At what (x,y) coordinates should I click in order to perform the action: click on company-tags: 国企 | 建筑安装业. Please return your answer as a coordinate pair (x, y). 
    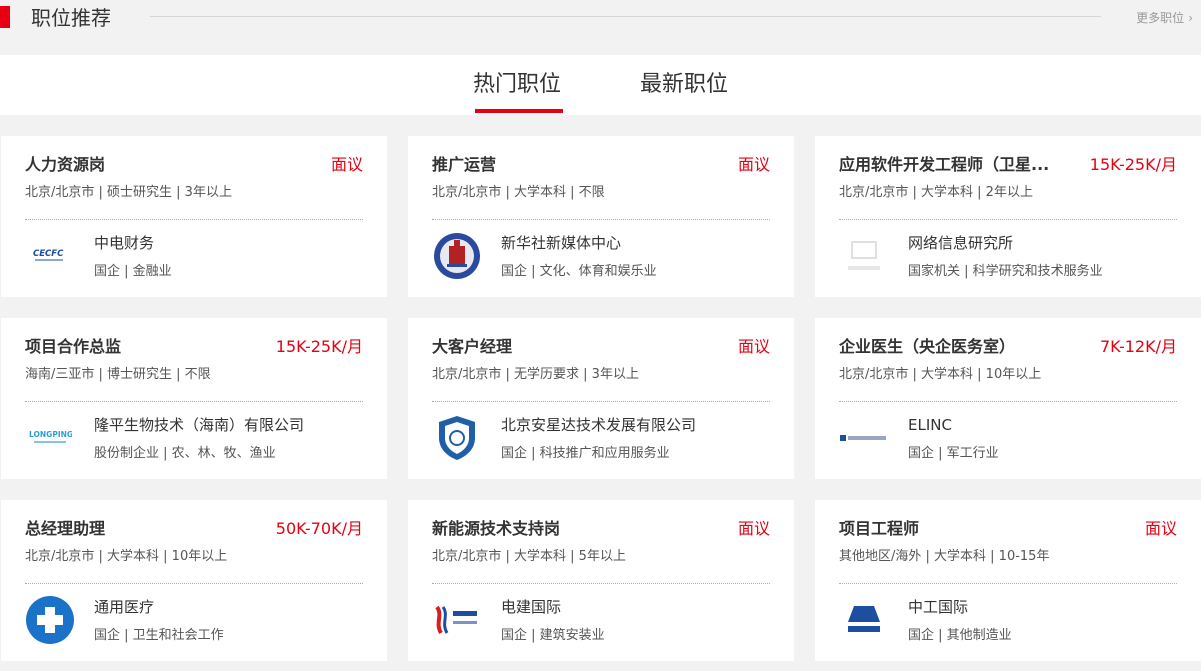
    Looking at the image, I should click on (553, 635).